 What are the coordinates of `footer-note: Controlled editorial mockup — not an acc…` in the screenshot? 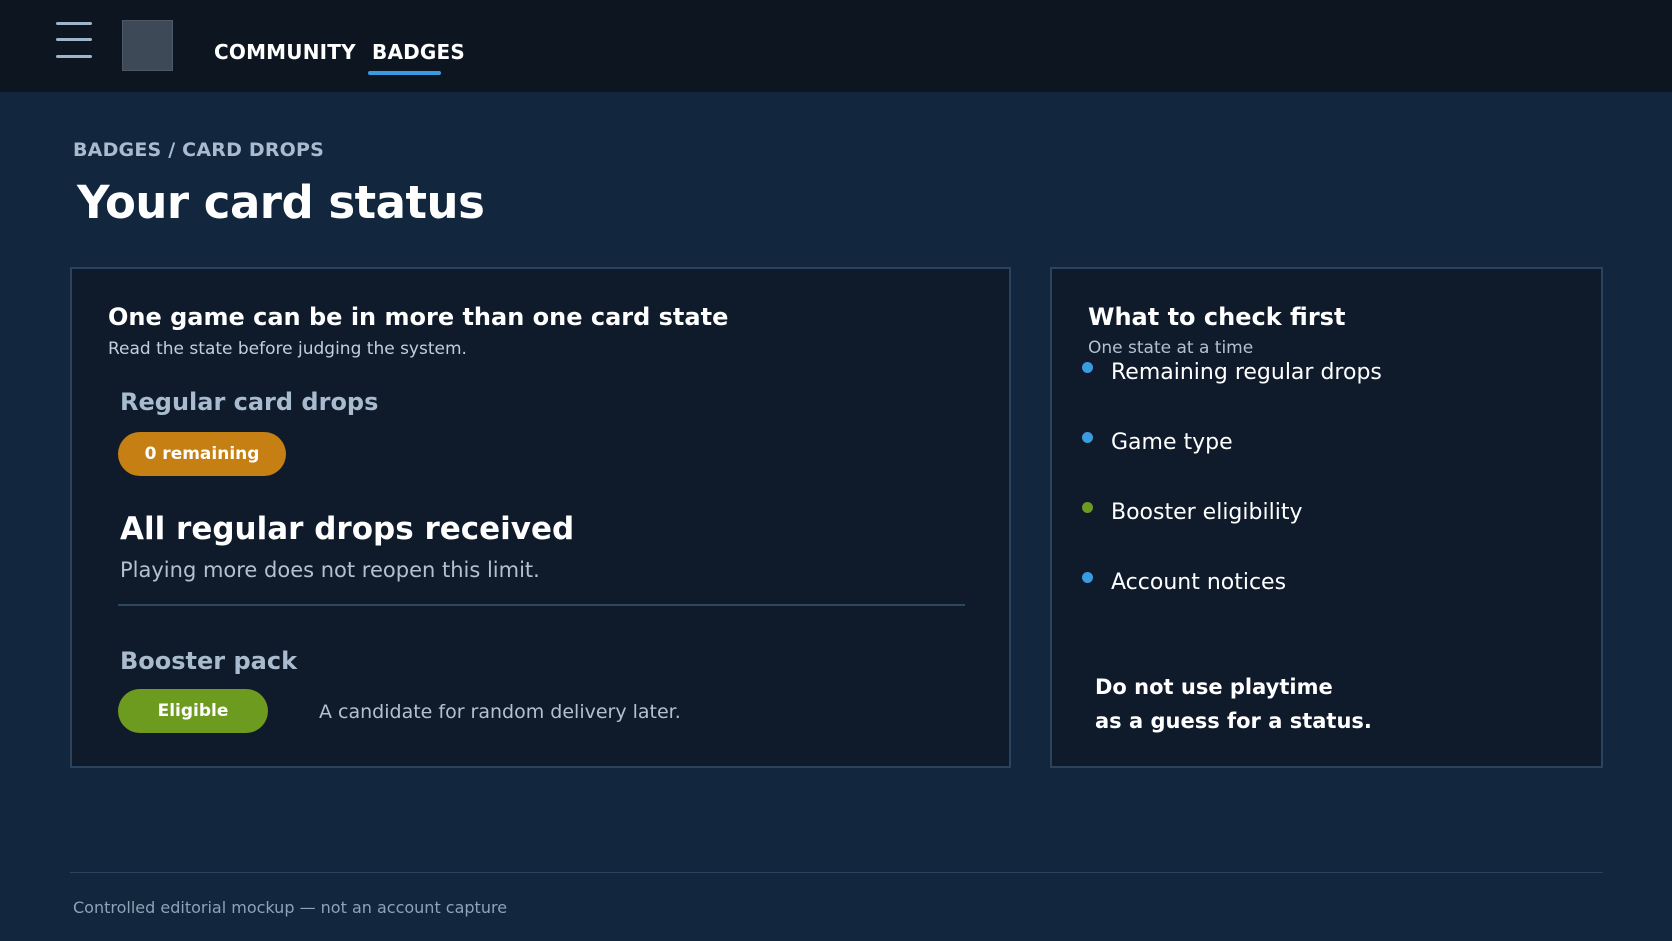 It's located at (290, 907).